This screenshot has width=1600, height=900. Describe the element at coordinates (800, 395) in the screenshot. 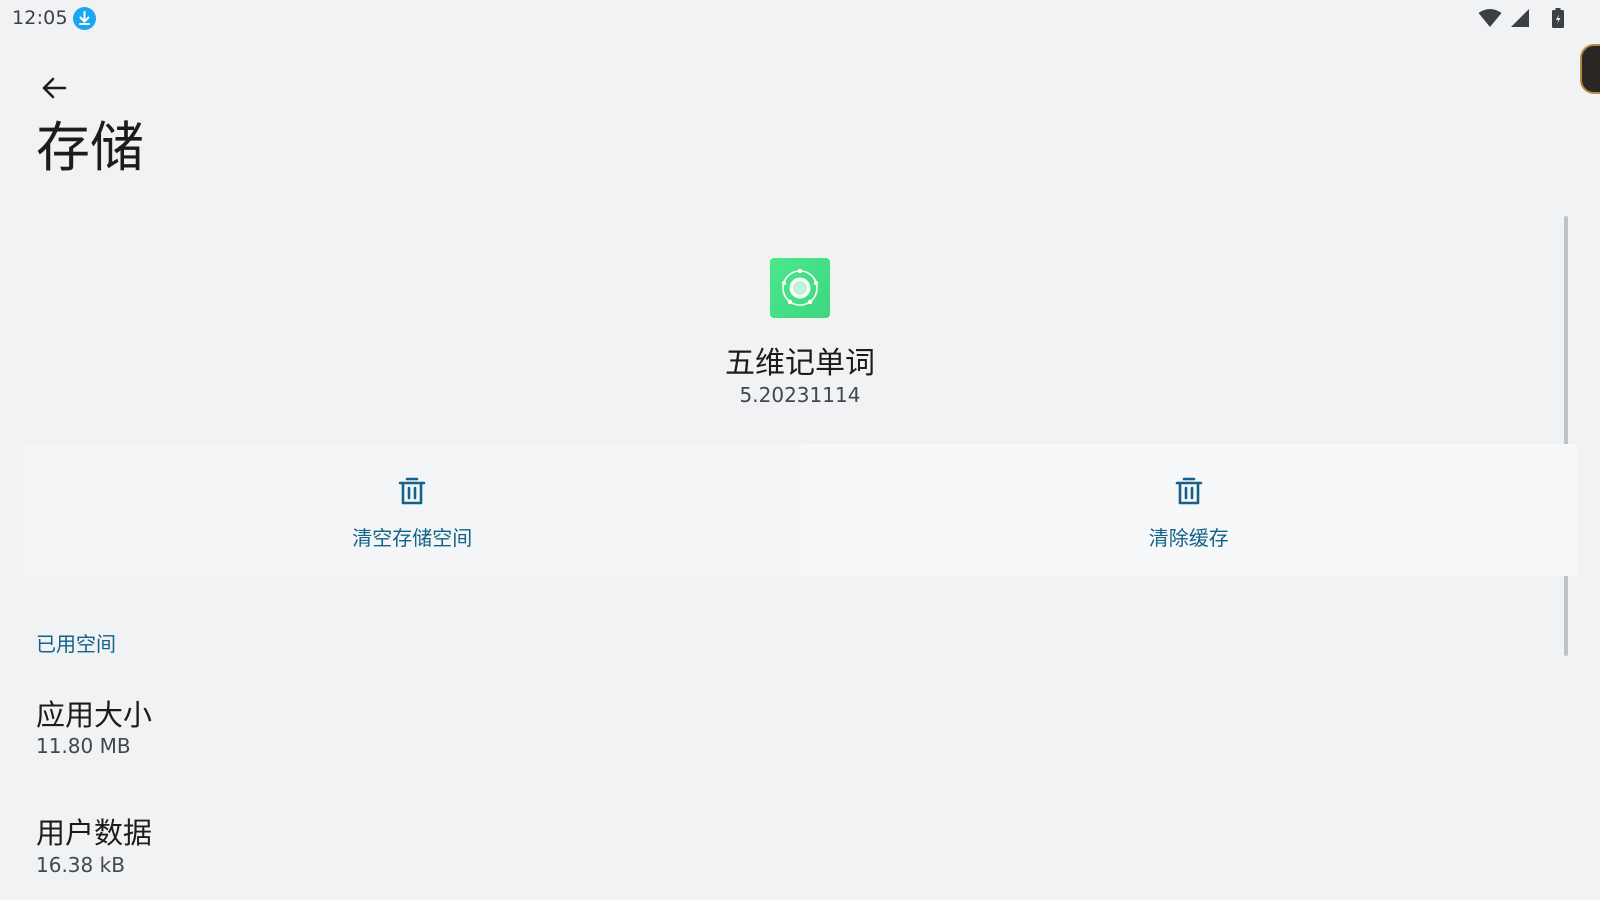

I see `app-version: 5.20231114` at that location.